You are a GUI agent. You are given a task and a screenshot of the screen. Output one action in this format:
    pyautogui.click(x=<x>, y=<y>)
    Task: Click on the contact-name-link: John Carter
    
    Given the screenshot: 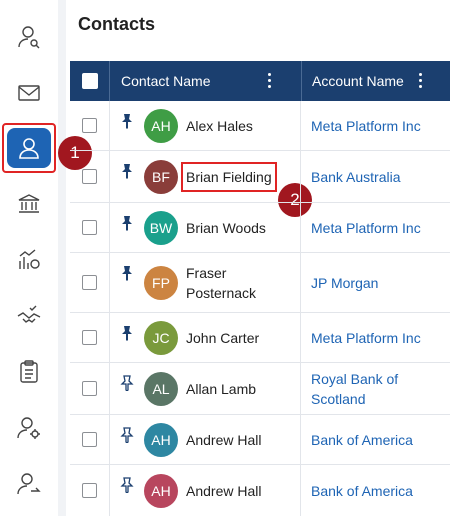 What is the action you would take?
    pyautogui.click(x=222, y=338)
    